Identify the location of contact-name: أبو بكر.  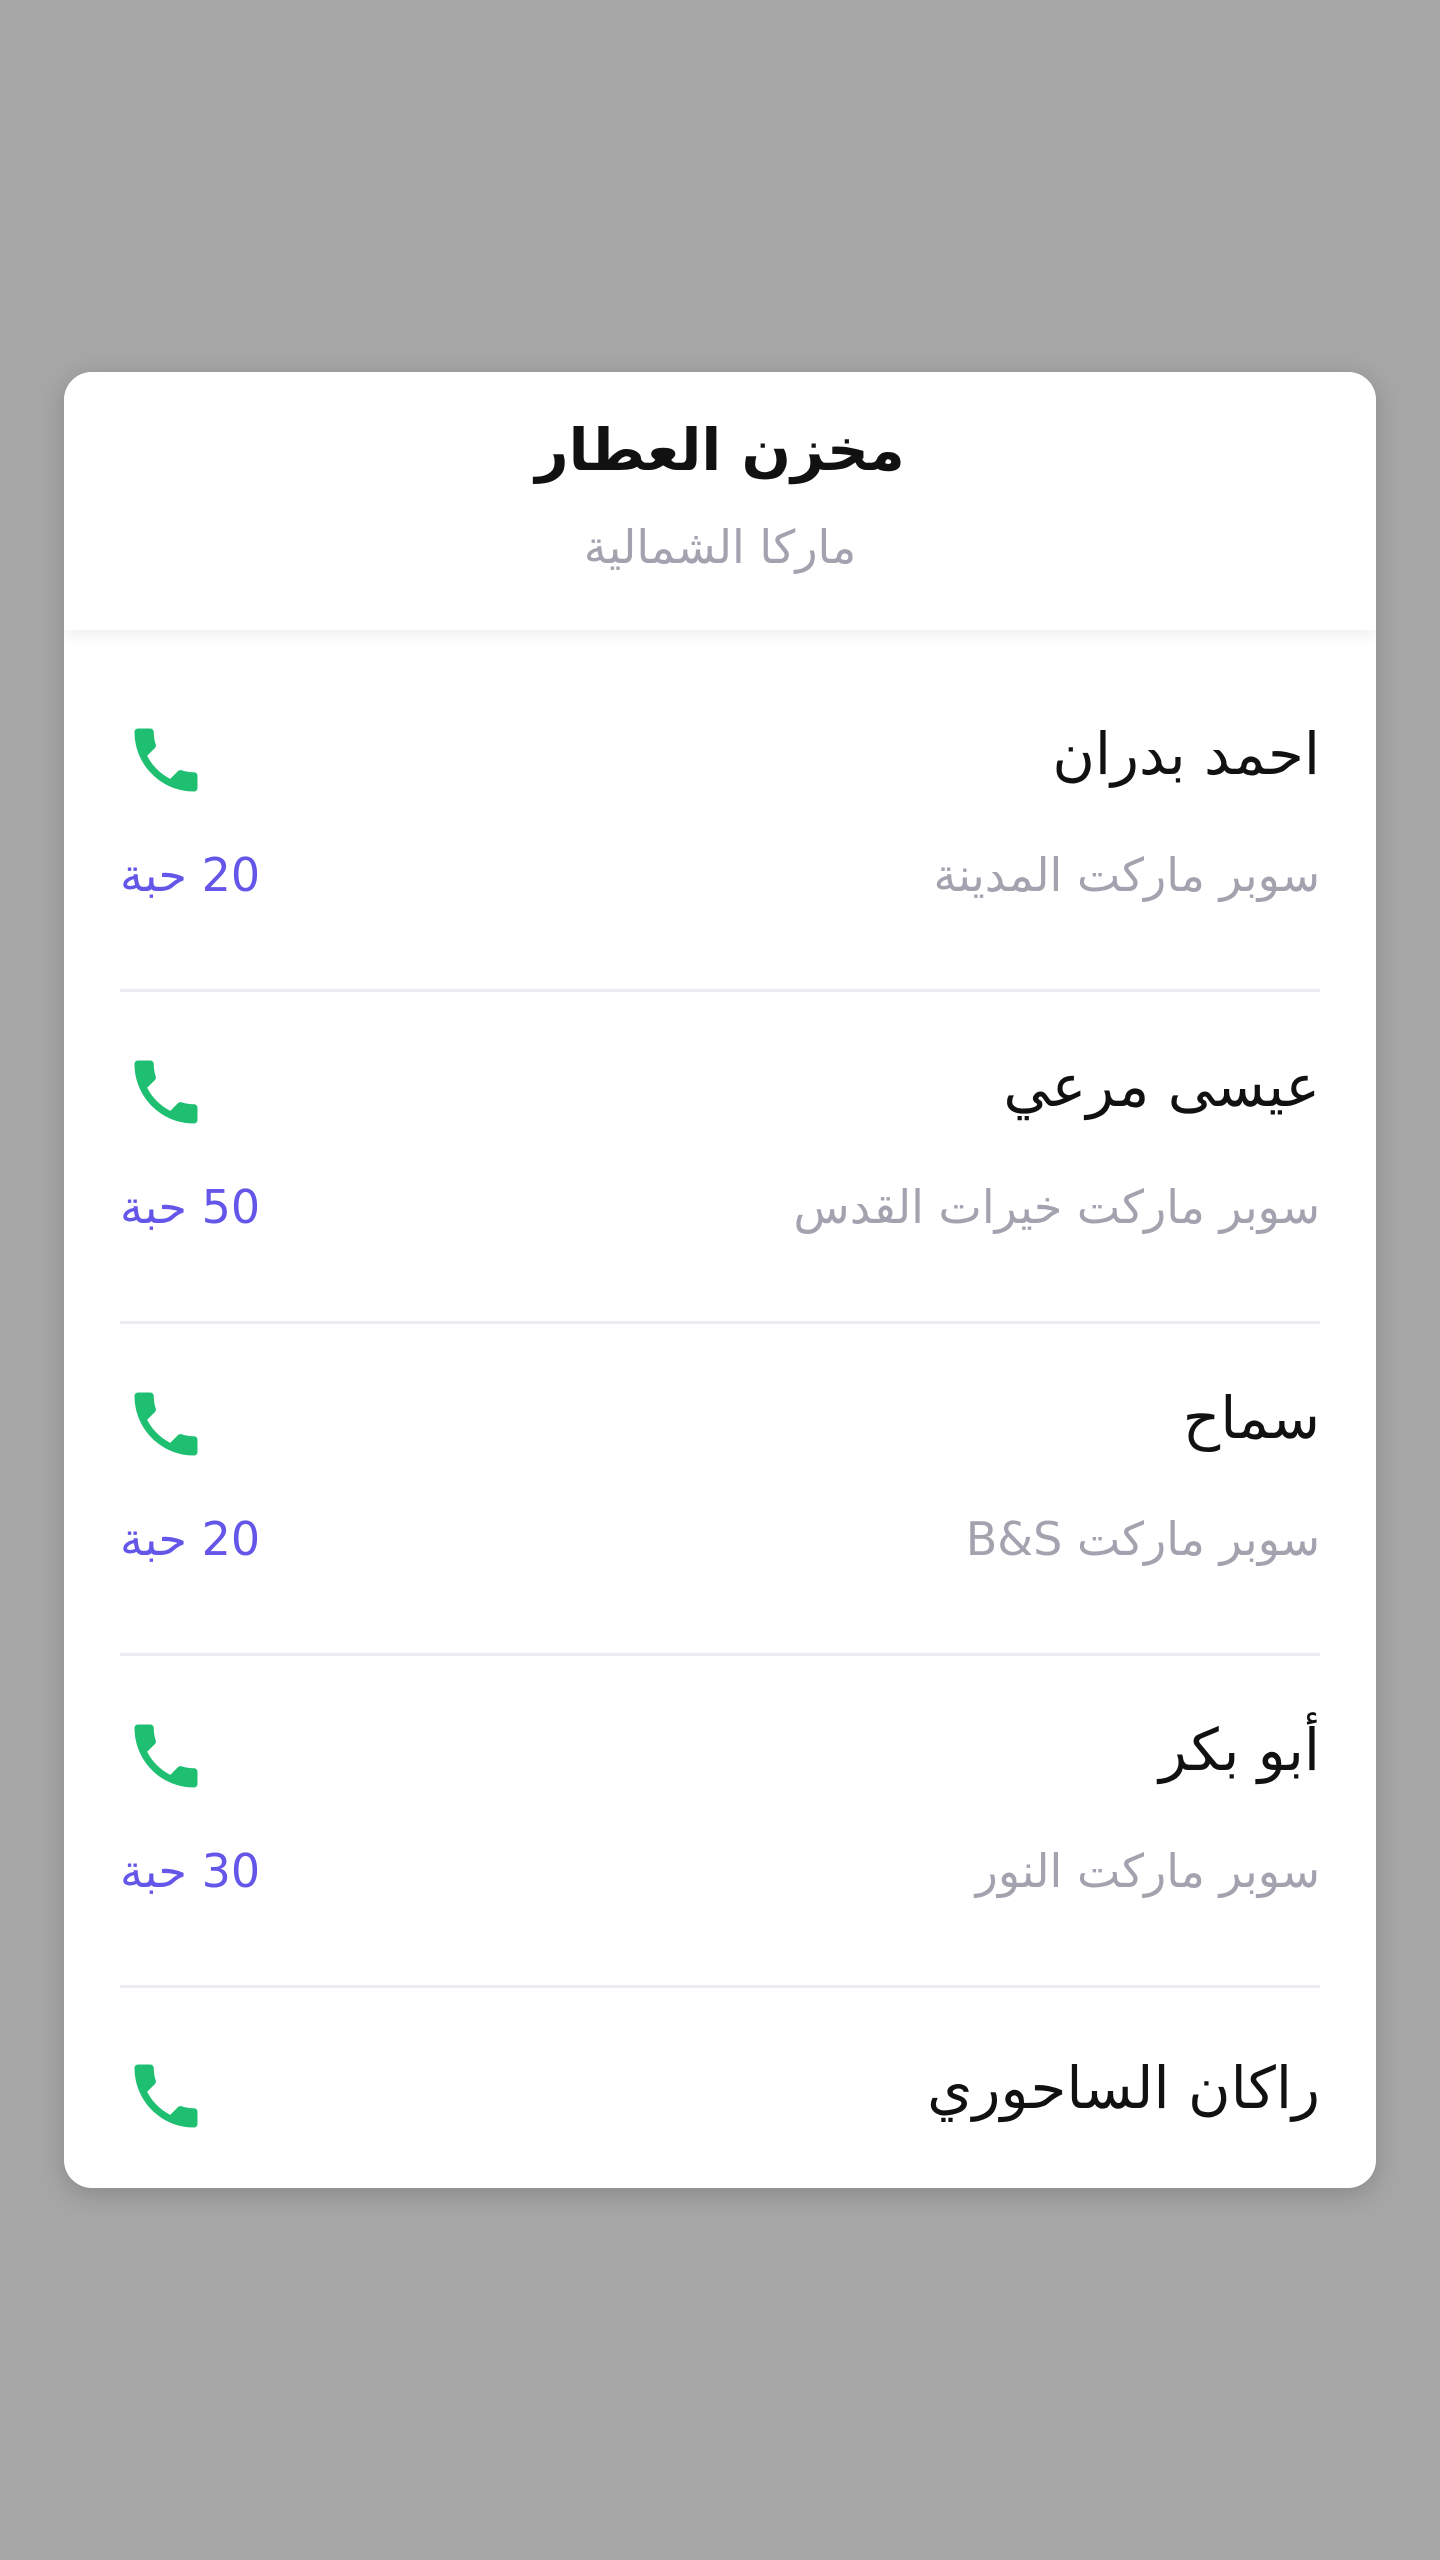
(1239, 1750).